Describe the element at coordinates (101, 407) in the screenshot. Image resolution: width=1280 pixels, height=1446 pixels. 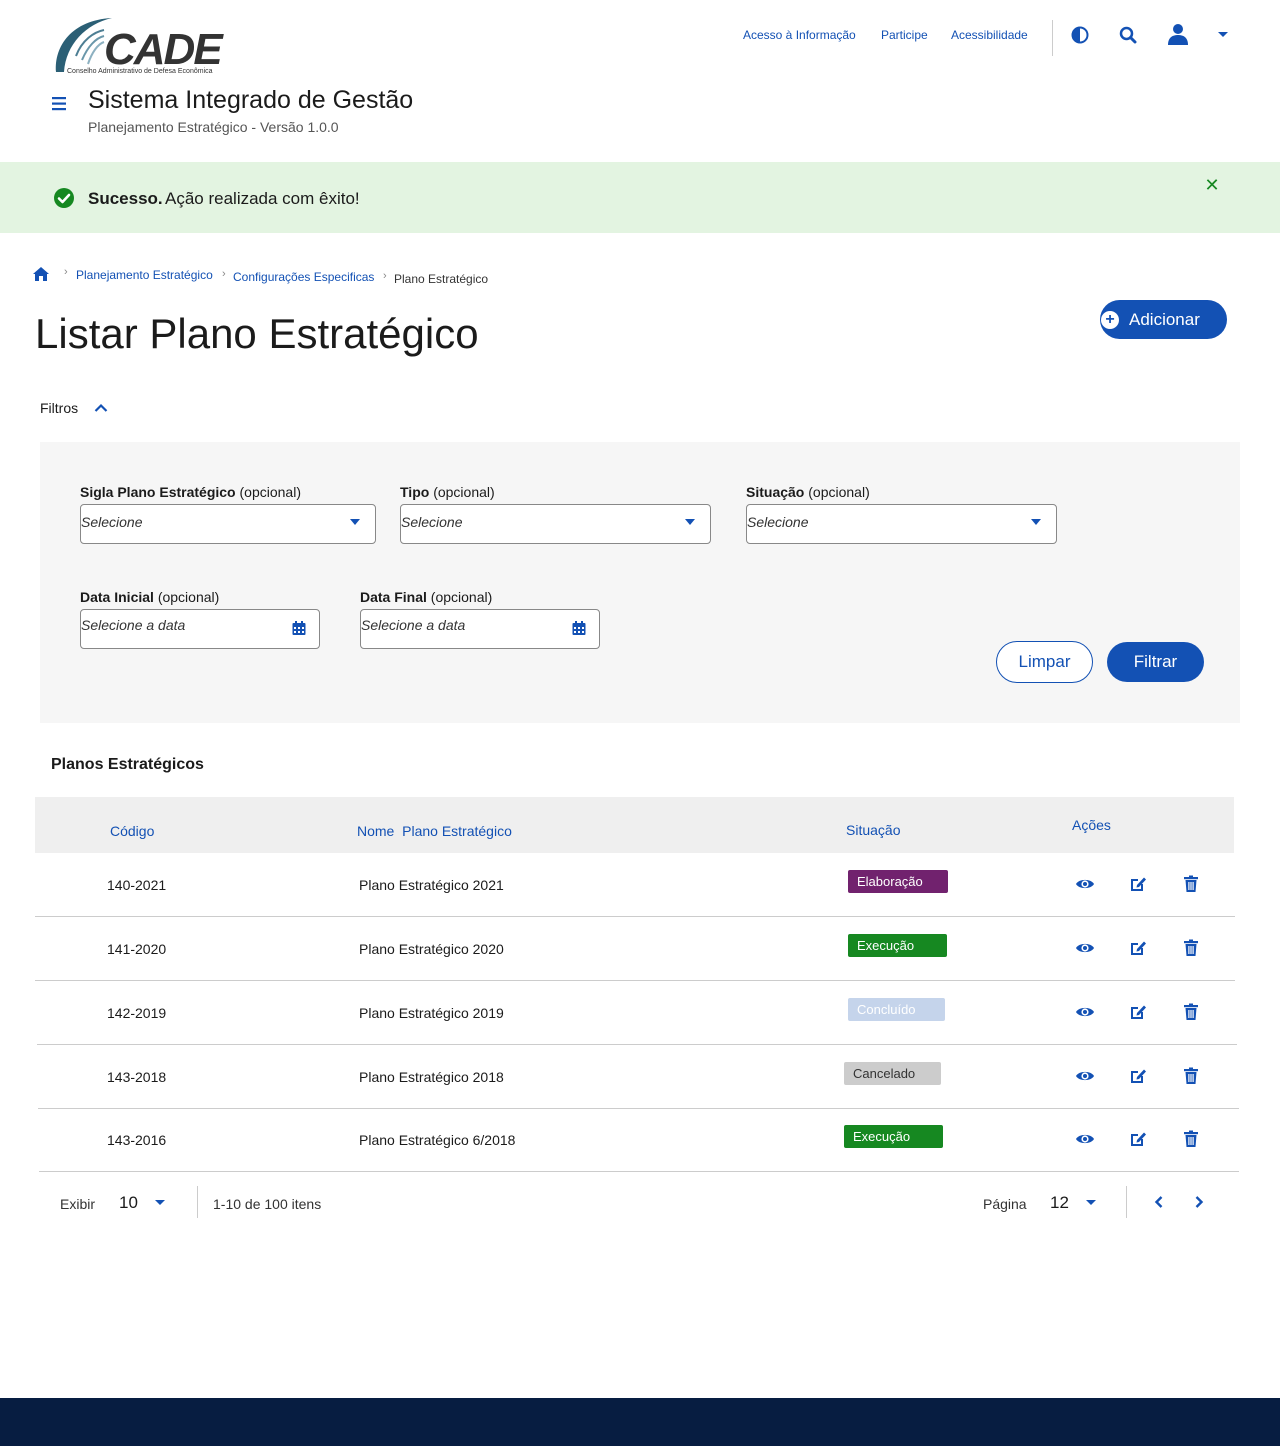
I see `chevron-up-icon` at that location.